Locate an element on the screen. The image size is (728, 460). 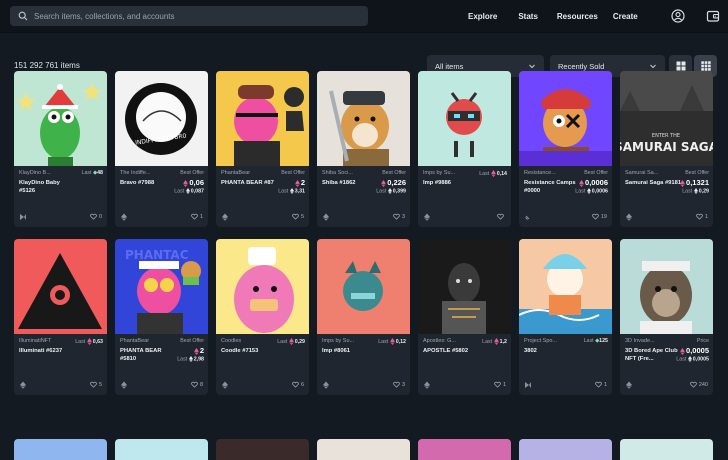
favorite-button: 0 is located at coordinates (96, 216).